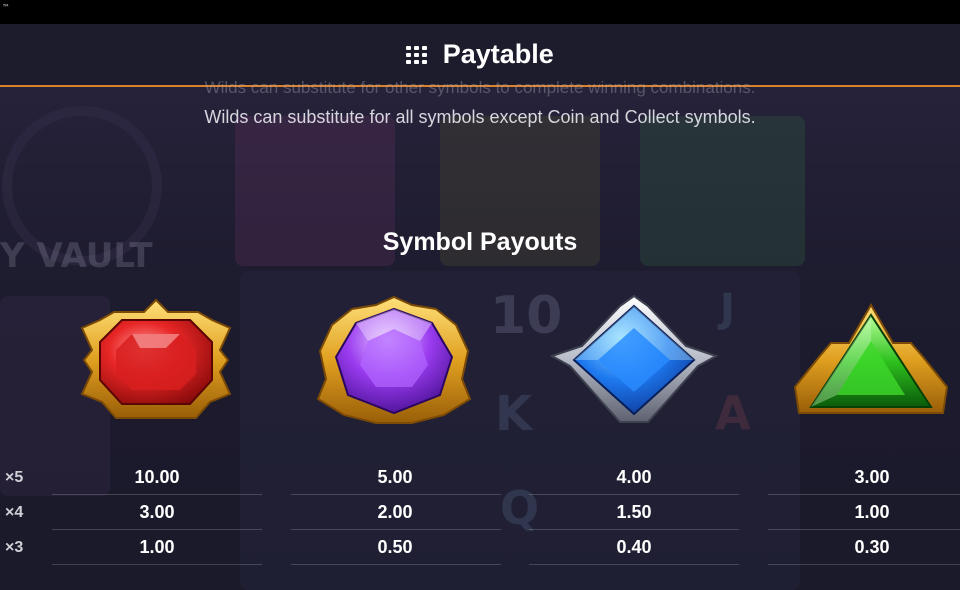 The height and width of the screenshot is (590, 960). Describe the element at coordinates (395, 547) in the screenshot. I see `payout-purple-x3: 0.50` at that location.